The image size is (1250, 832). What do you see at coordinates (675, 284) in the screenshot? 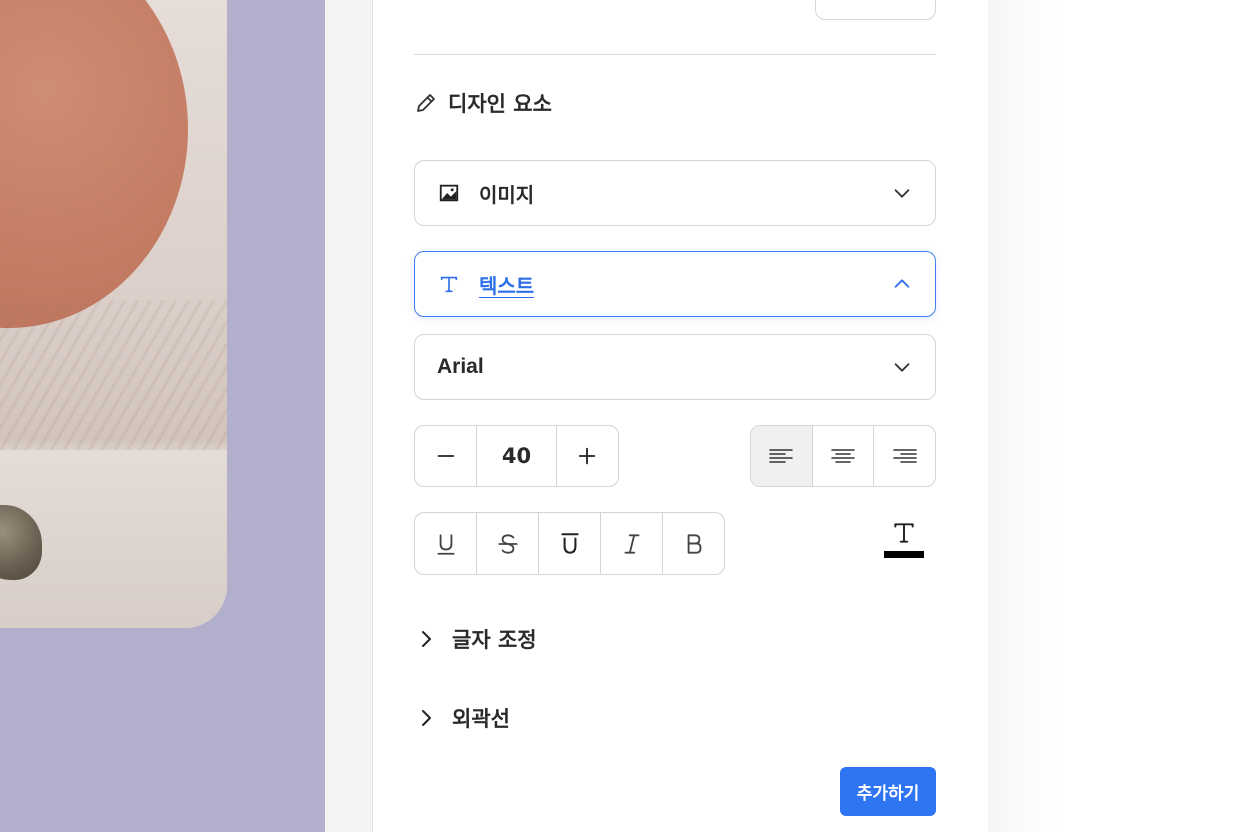
I see `text-dropdown: 텍스트` at bounding box center [675, 284].